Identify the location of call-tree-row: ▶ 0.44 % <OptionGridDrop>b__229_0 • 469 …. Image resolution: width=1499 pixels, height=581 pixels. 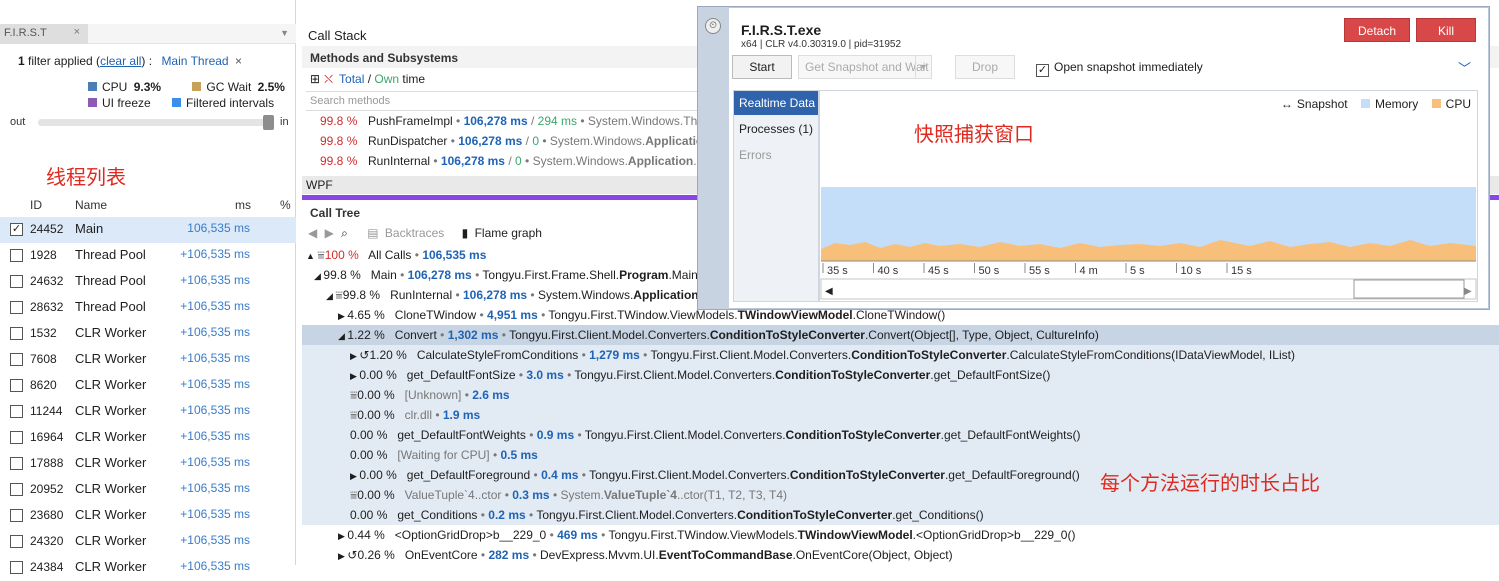
(900, 535).